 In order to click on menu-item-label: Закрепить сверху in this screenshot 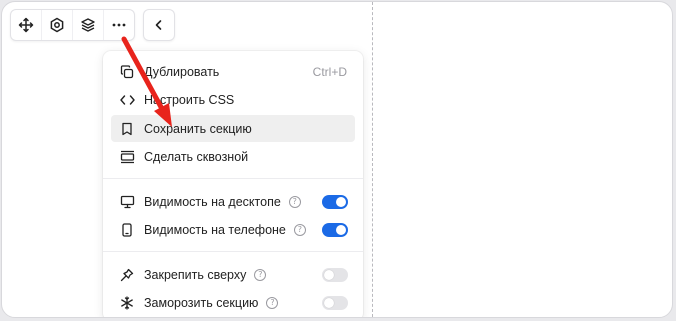, I will do `click(195, 274)`.